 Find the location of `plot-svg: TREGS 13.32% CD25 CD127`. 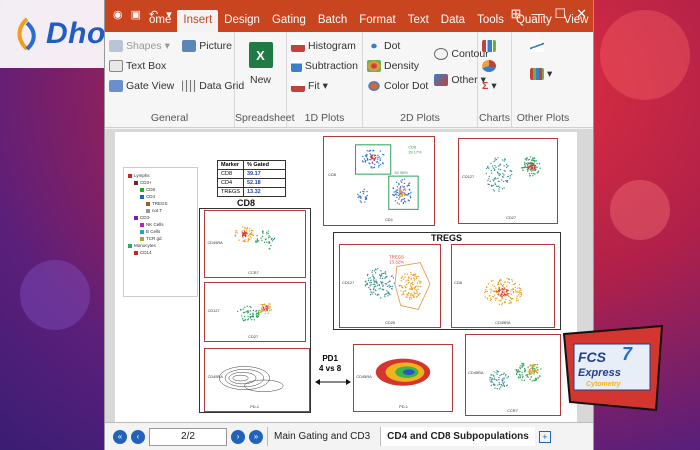

plot-svg: TREGS 13.32% CD25 CD127 is located at coordinates (386, 290).